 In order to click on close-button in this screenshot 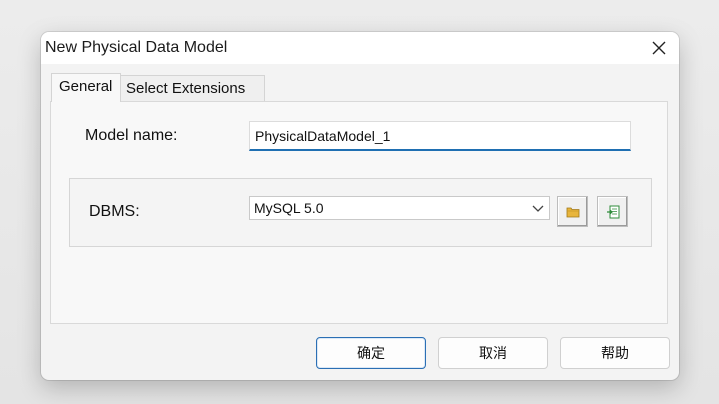, I will do `click(659, 48)`.